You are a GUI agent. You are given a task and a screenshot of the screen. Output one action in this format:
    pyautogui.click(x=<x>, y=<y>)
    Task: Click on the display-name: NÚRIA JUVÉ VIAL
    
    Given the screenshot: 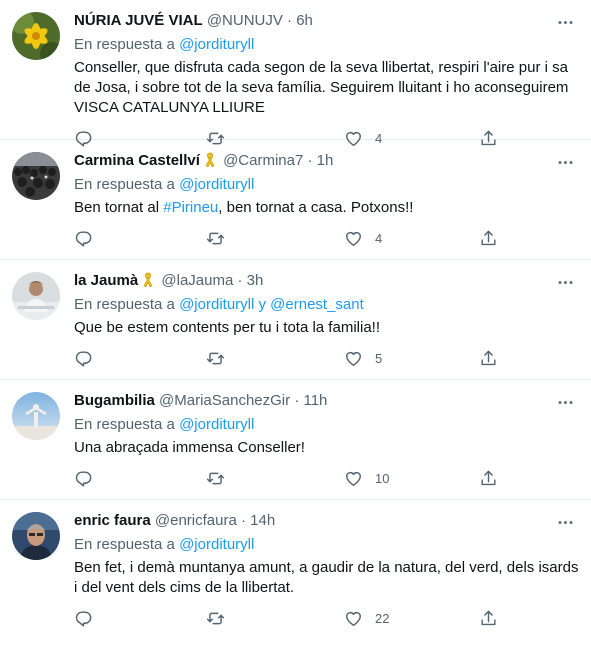 What is the action you would take?
    pyautogui.click(x=138, y=20)
    